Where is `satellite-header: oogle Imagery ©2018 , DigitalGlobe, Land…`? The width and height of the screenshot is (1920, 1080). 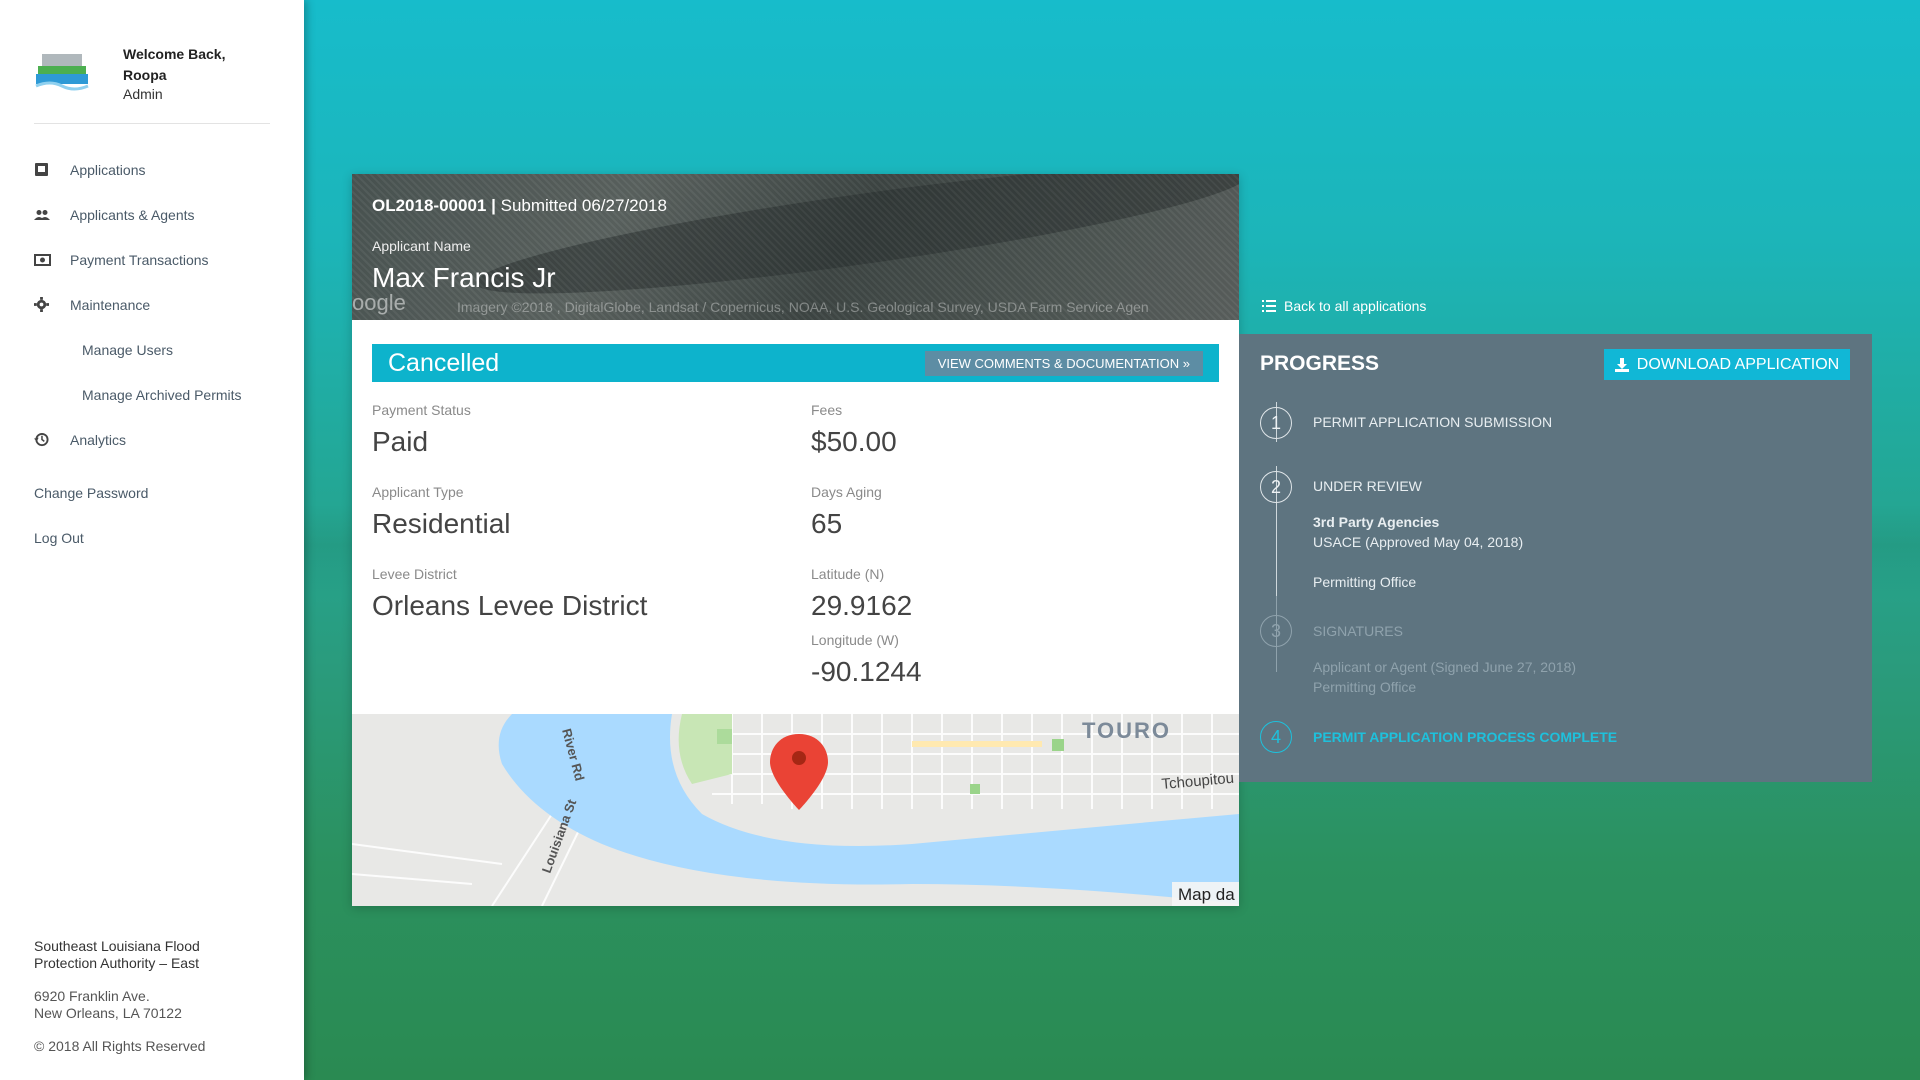 satellite-header: oogle Imagery ©2018 , DigitalGlobe, Land… is located at coordinates (795, 247).